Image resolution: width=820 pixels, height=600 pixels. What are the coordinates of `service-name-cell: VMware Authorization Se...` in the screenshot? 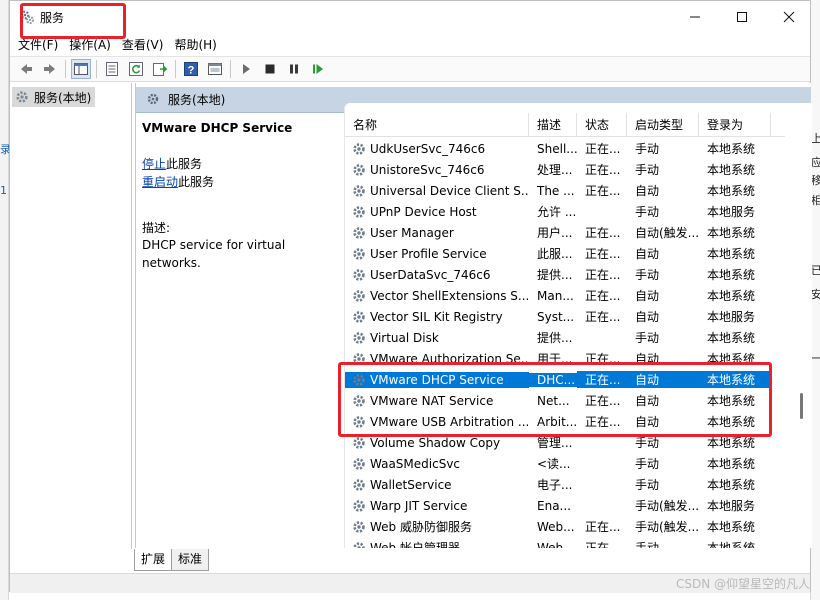 It's located at (437, 359).